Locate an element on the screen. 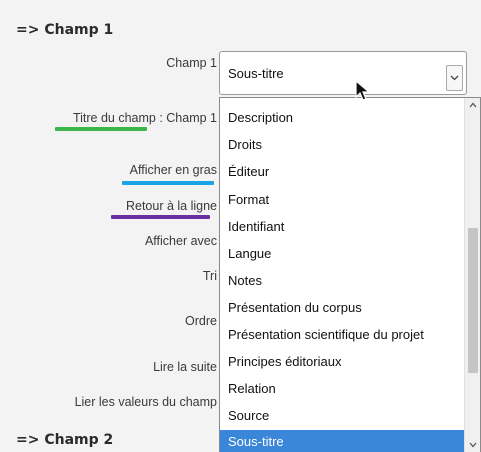 The height and width of the screenshot is (452, 481). option-langue: Langue is located at coordinates (343, 253).